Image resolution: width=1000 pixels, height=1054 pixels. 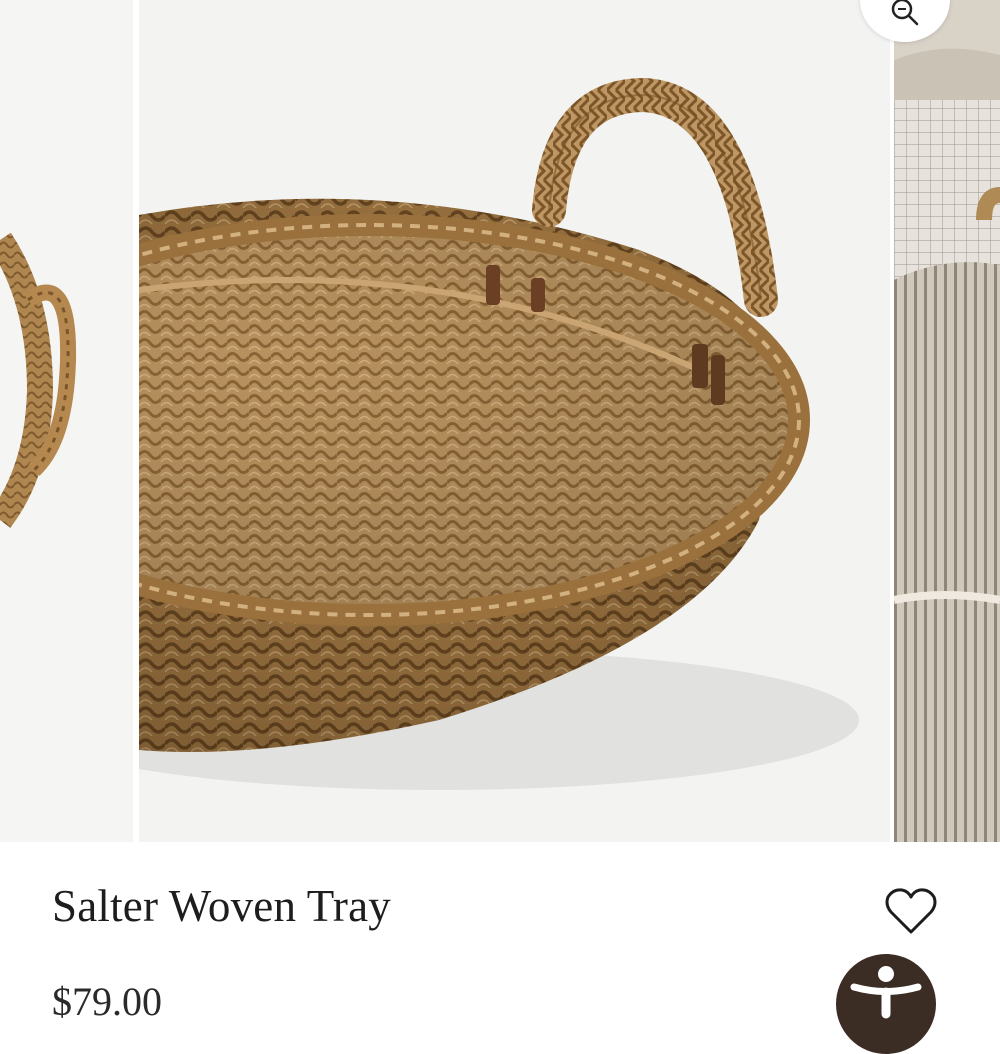 What do you see at coordinates (886, 992) in the screenshot?
I see `accessibility-person-icon` at bounding box center [886, 992].